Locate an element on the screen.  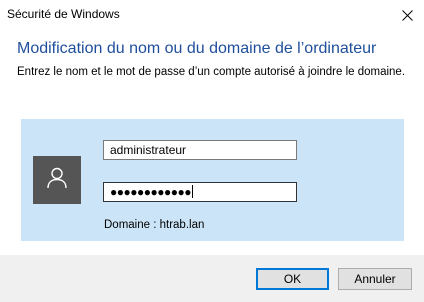
domain-label: Domaine : htrab.lan is located at coordinates (154, 225).